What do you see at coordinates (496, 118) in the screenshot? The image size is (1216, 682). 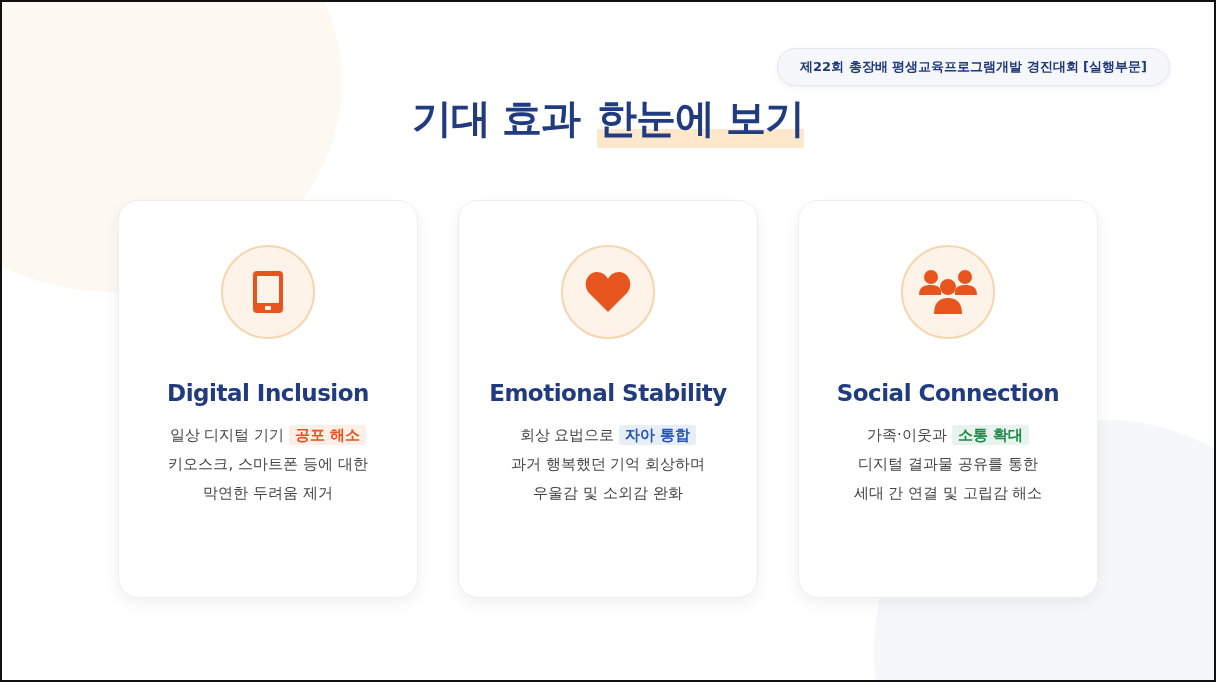 I see `page-title: 기대 효과` at bounding box center [496, 118].